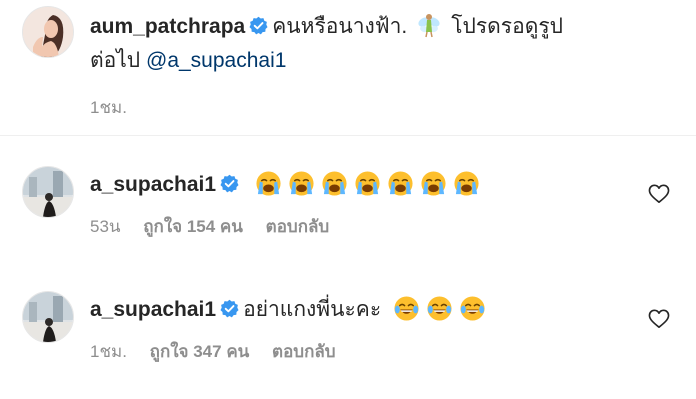  Describe the element at coordinates (105, 226) in the screenshot. I see `comment-timestamp: 53น` at that location.